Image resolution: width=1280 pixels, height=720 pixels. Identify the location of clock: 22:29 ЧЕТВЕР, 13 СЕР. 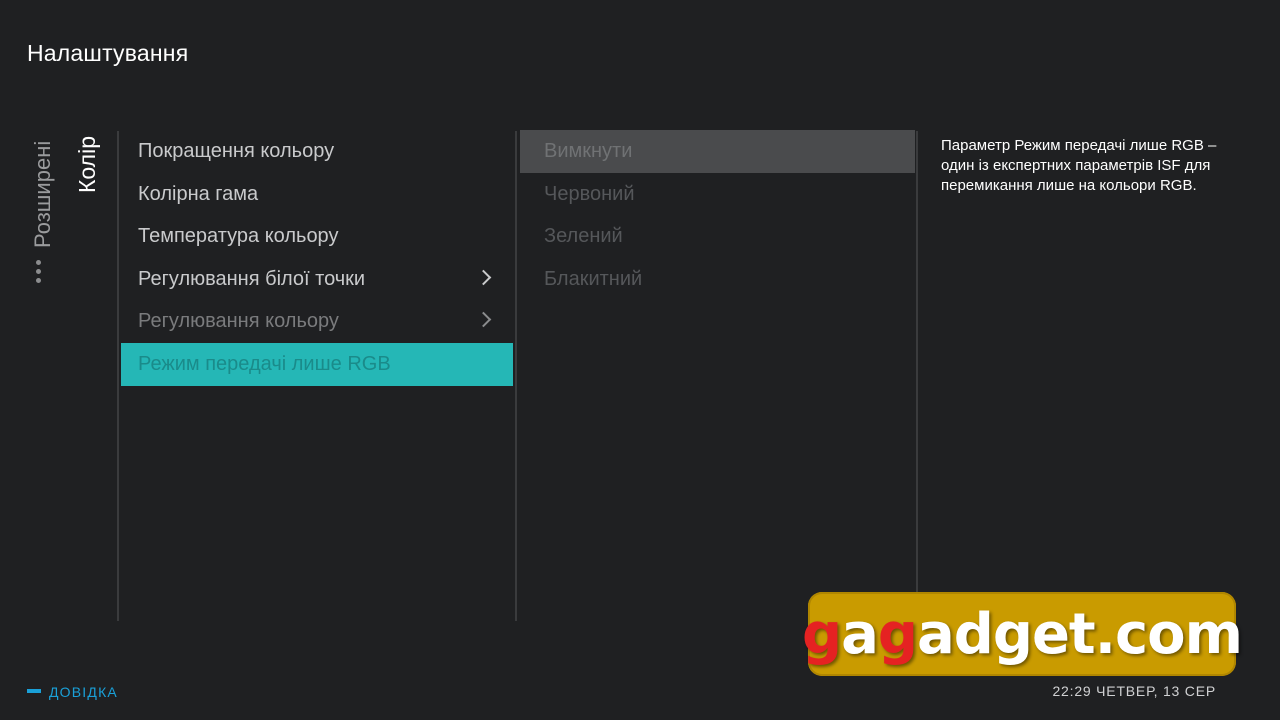
(1134, 691).